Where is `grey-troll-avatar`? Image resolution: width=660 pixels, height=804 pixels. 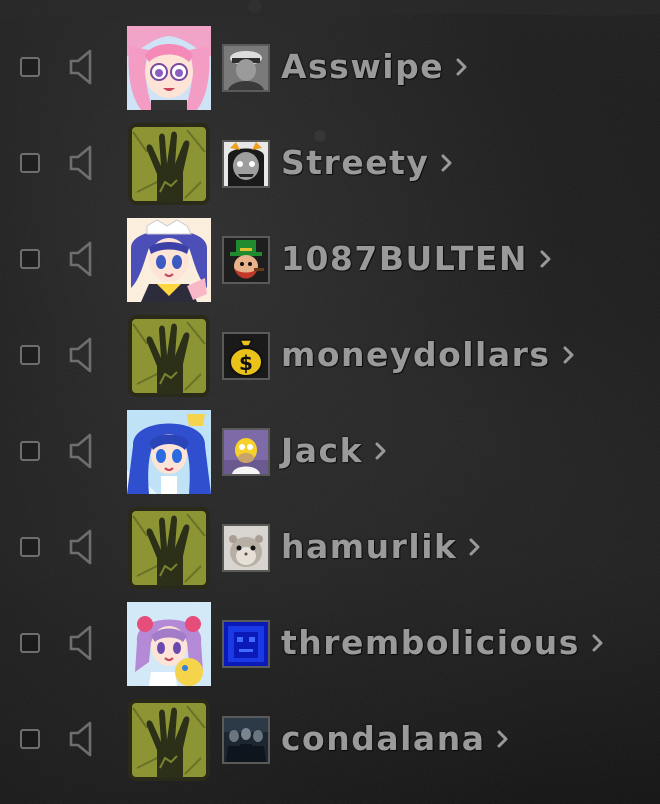 grey-troll-avatar is located at coordinates (246, 164).